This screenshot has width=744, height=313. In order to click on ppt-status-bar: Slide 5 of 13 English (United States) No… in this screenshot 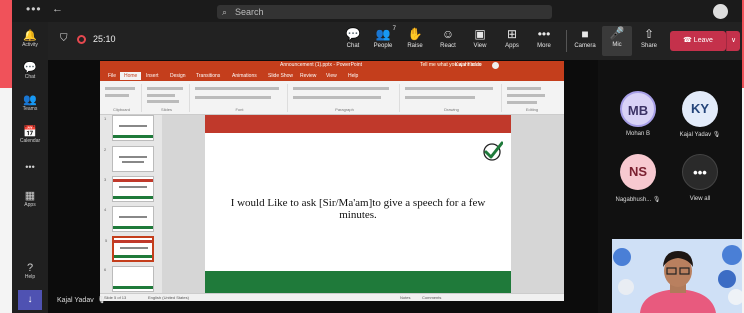, I will do `click(332, 297)`.